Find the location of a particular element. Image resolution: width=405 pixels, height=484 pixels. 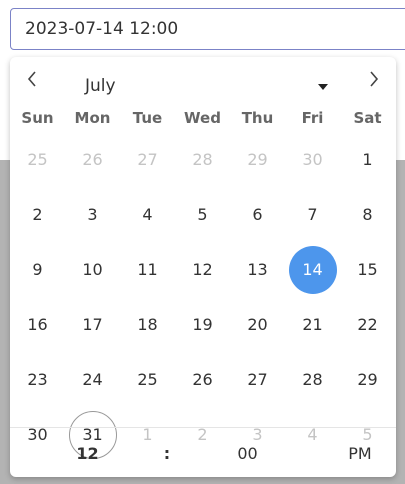

weekday-header: Wed is located at coordinates (202, 118).